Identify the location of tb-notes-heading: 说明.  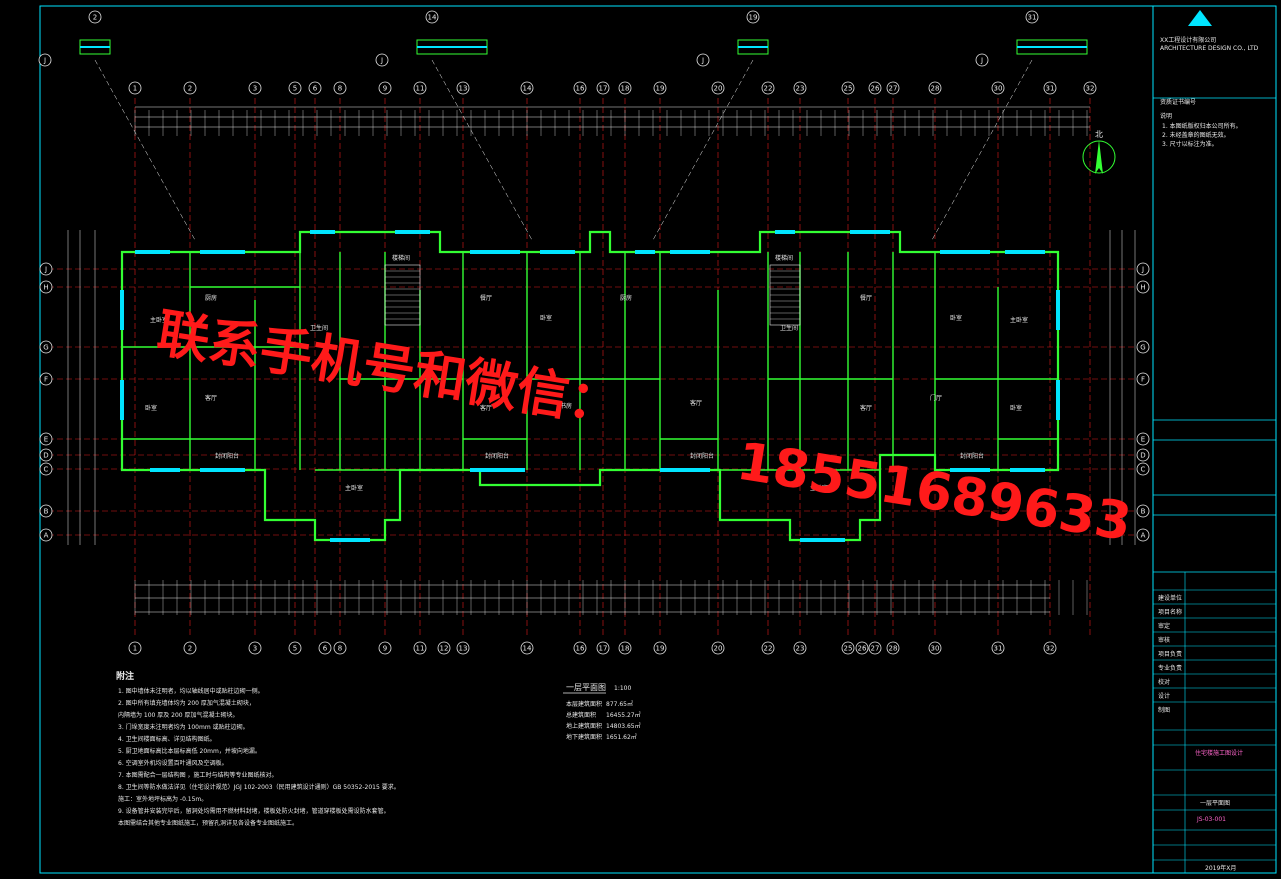
(1166, 116).